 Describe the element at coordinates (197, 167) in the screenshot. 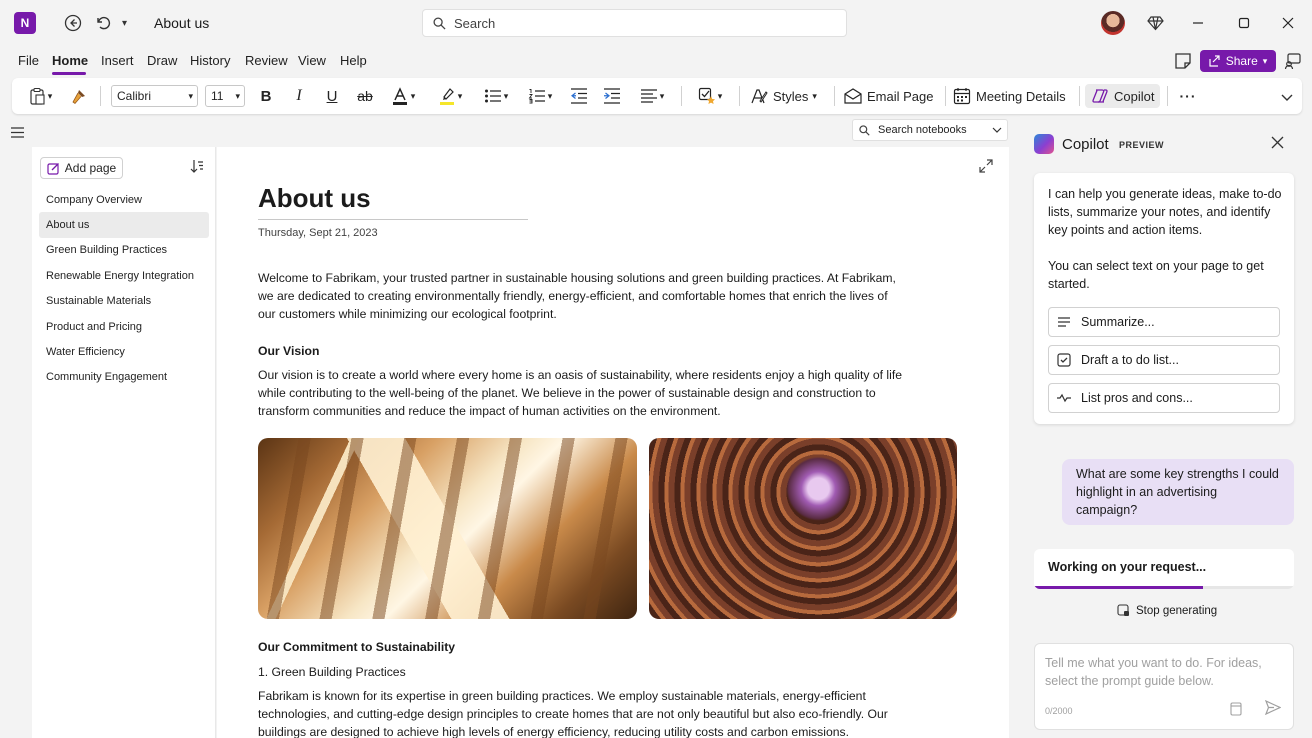

I see `sort-icon` at that location.